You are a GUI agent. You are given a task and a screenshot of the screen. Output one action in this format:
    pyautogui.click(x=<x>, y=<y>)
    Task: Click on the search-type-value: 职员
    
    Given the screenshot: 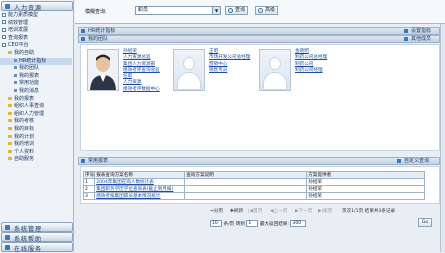 What is the action you would take?
    pyautogui.click(x=143, y=10)
    